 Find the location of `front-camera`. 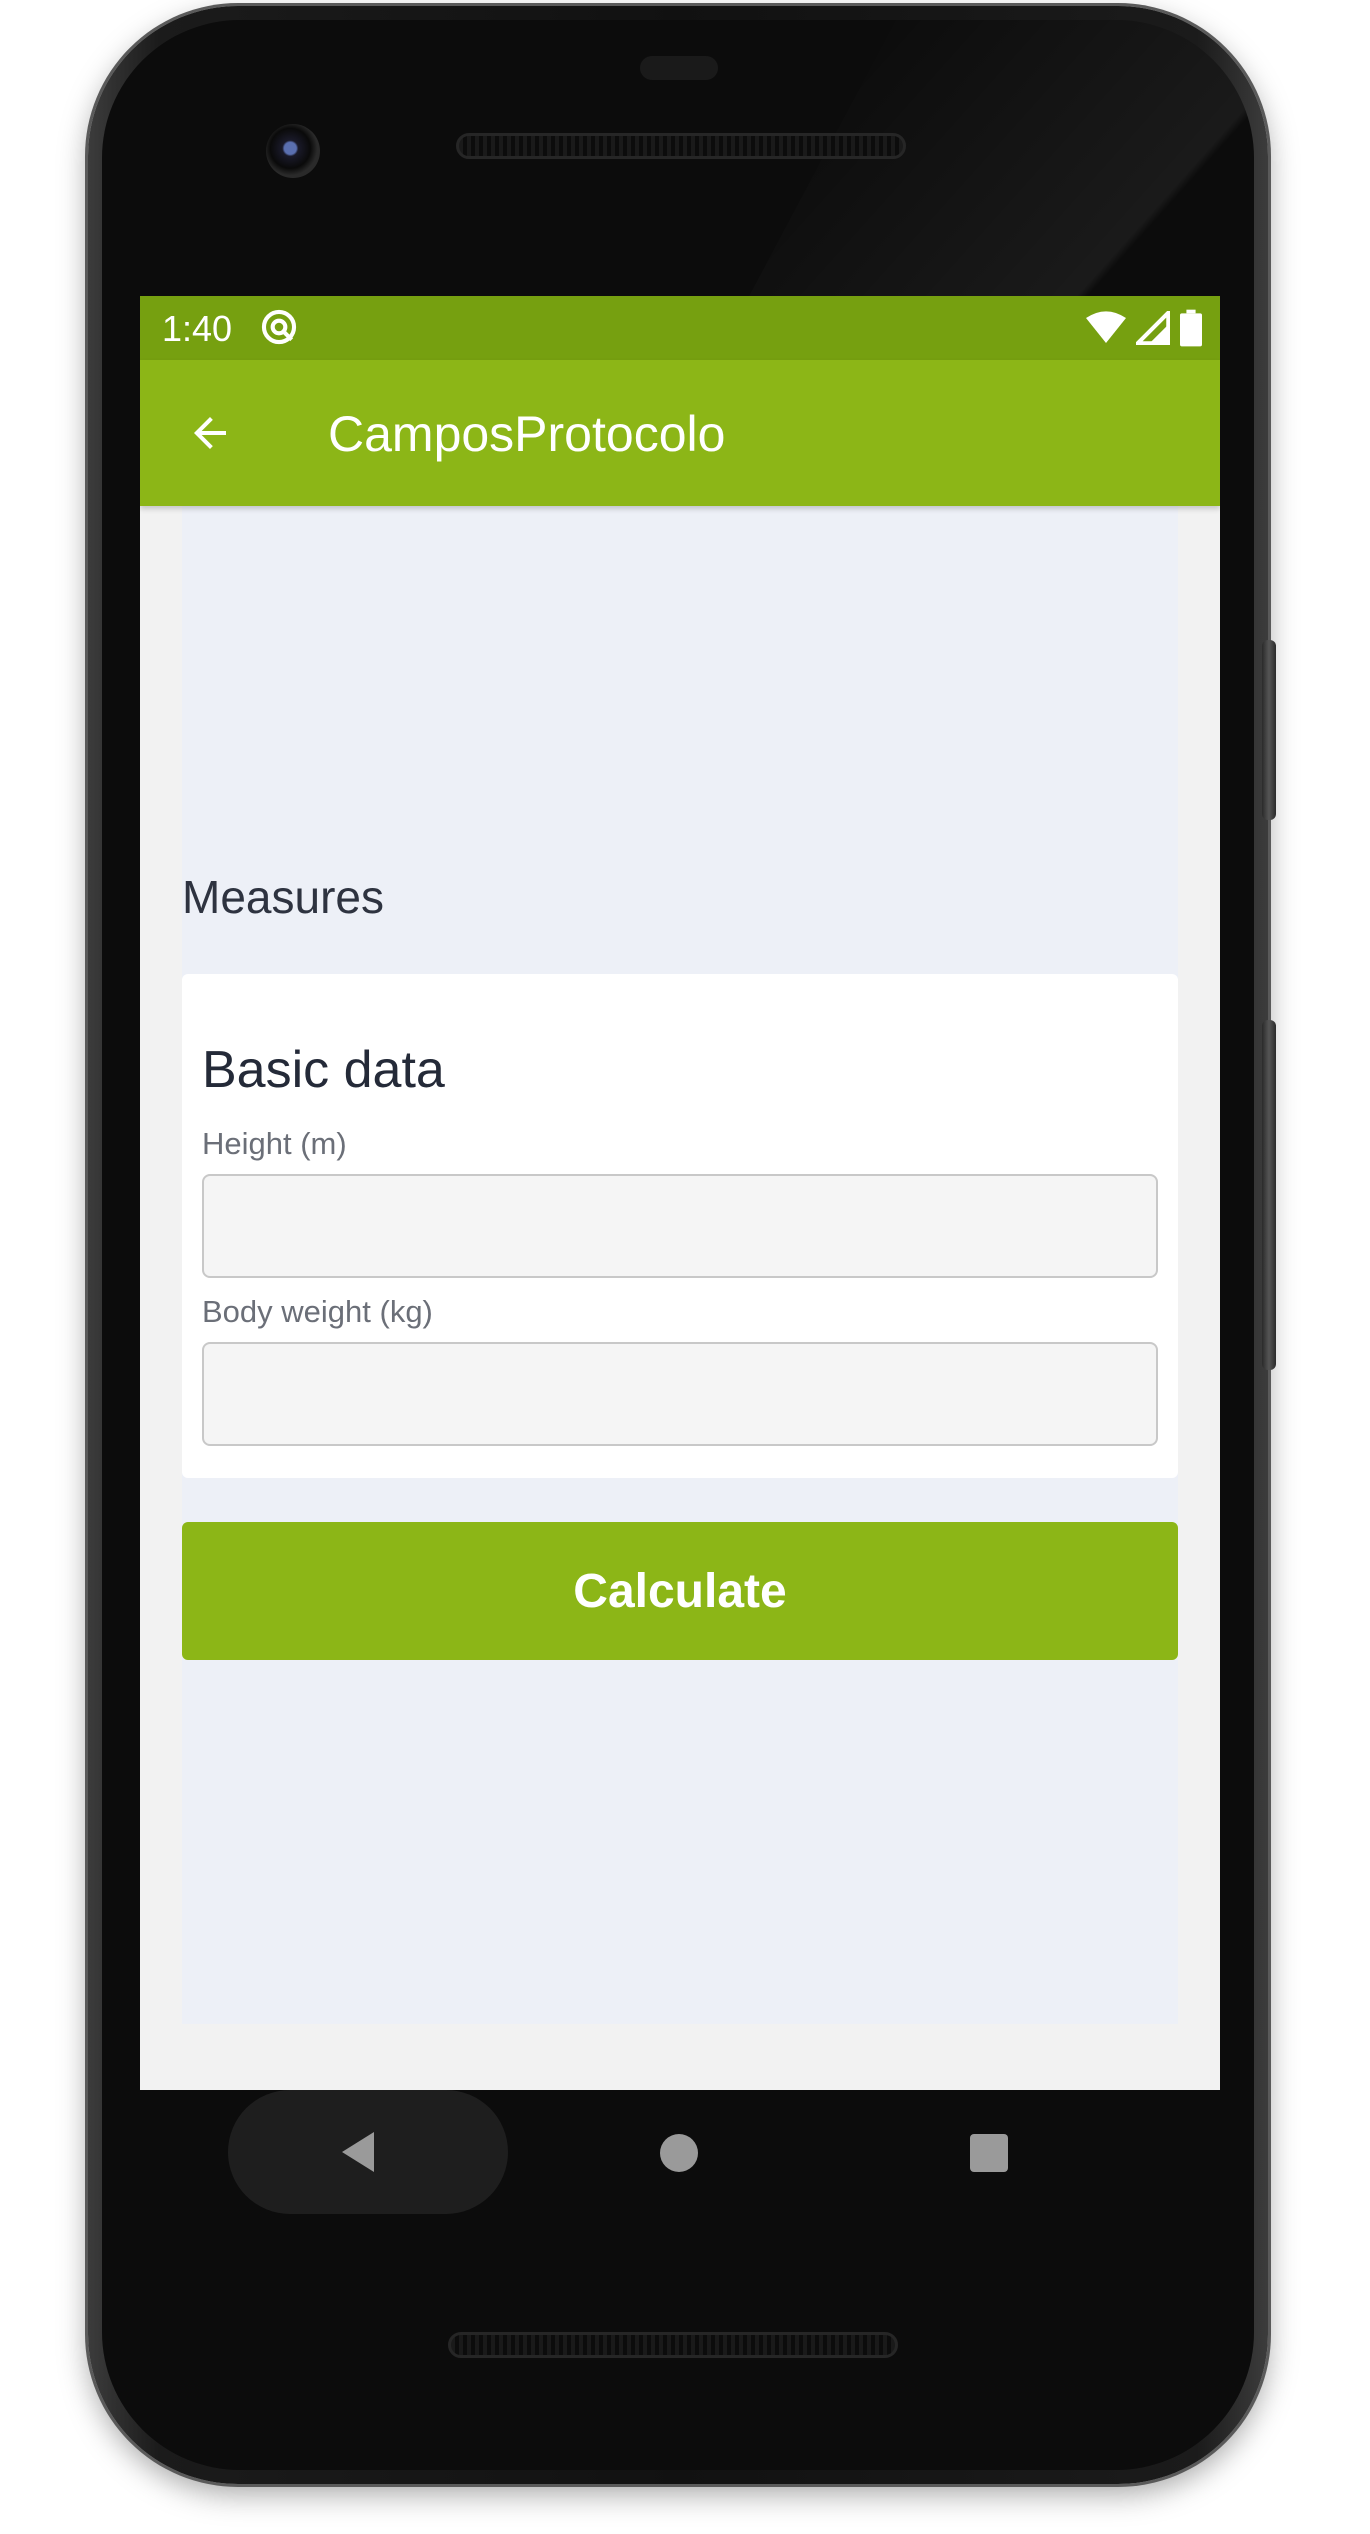

front-camera is located at coordinates (293, 151).